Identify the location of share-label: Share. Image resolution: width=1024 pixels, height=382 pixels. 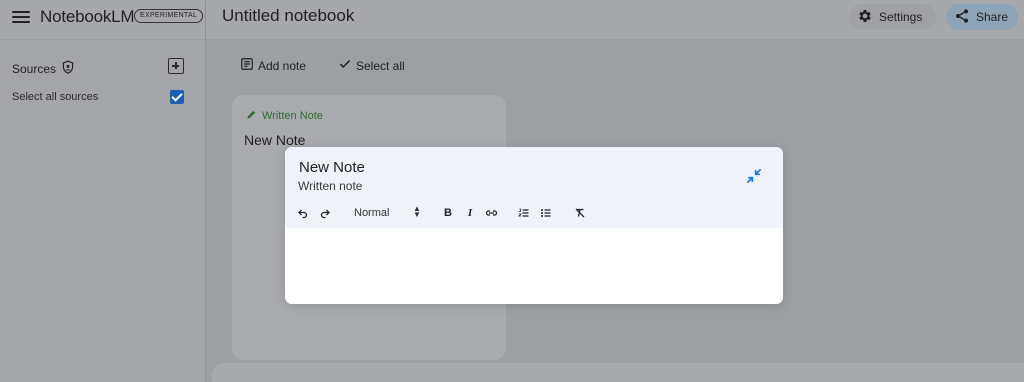
(992, 17).